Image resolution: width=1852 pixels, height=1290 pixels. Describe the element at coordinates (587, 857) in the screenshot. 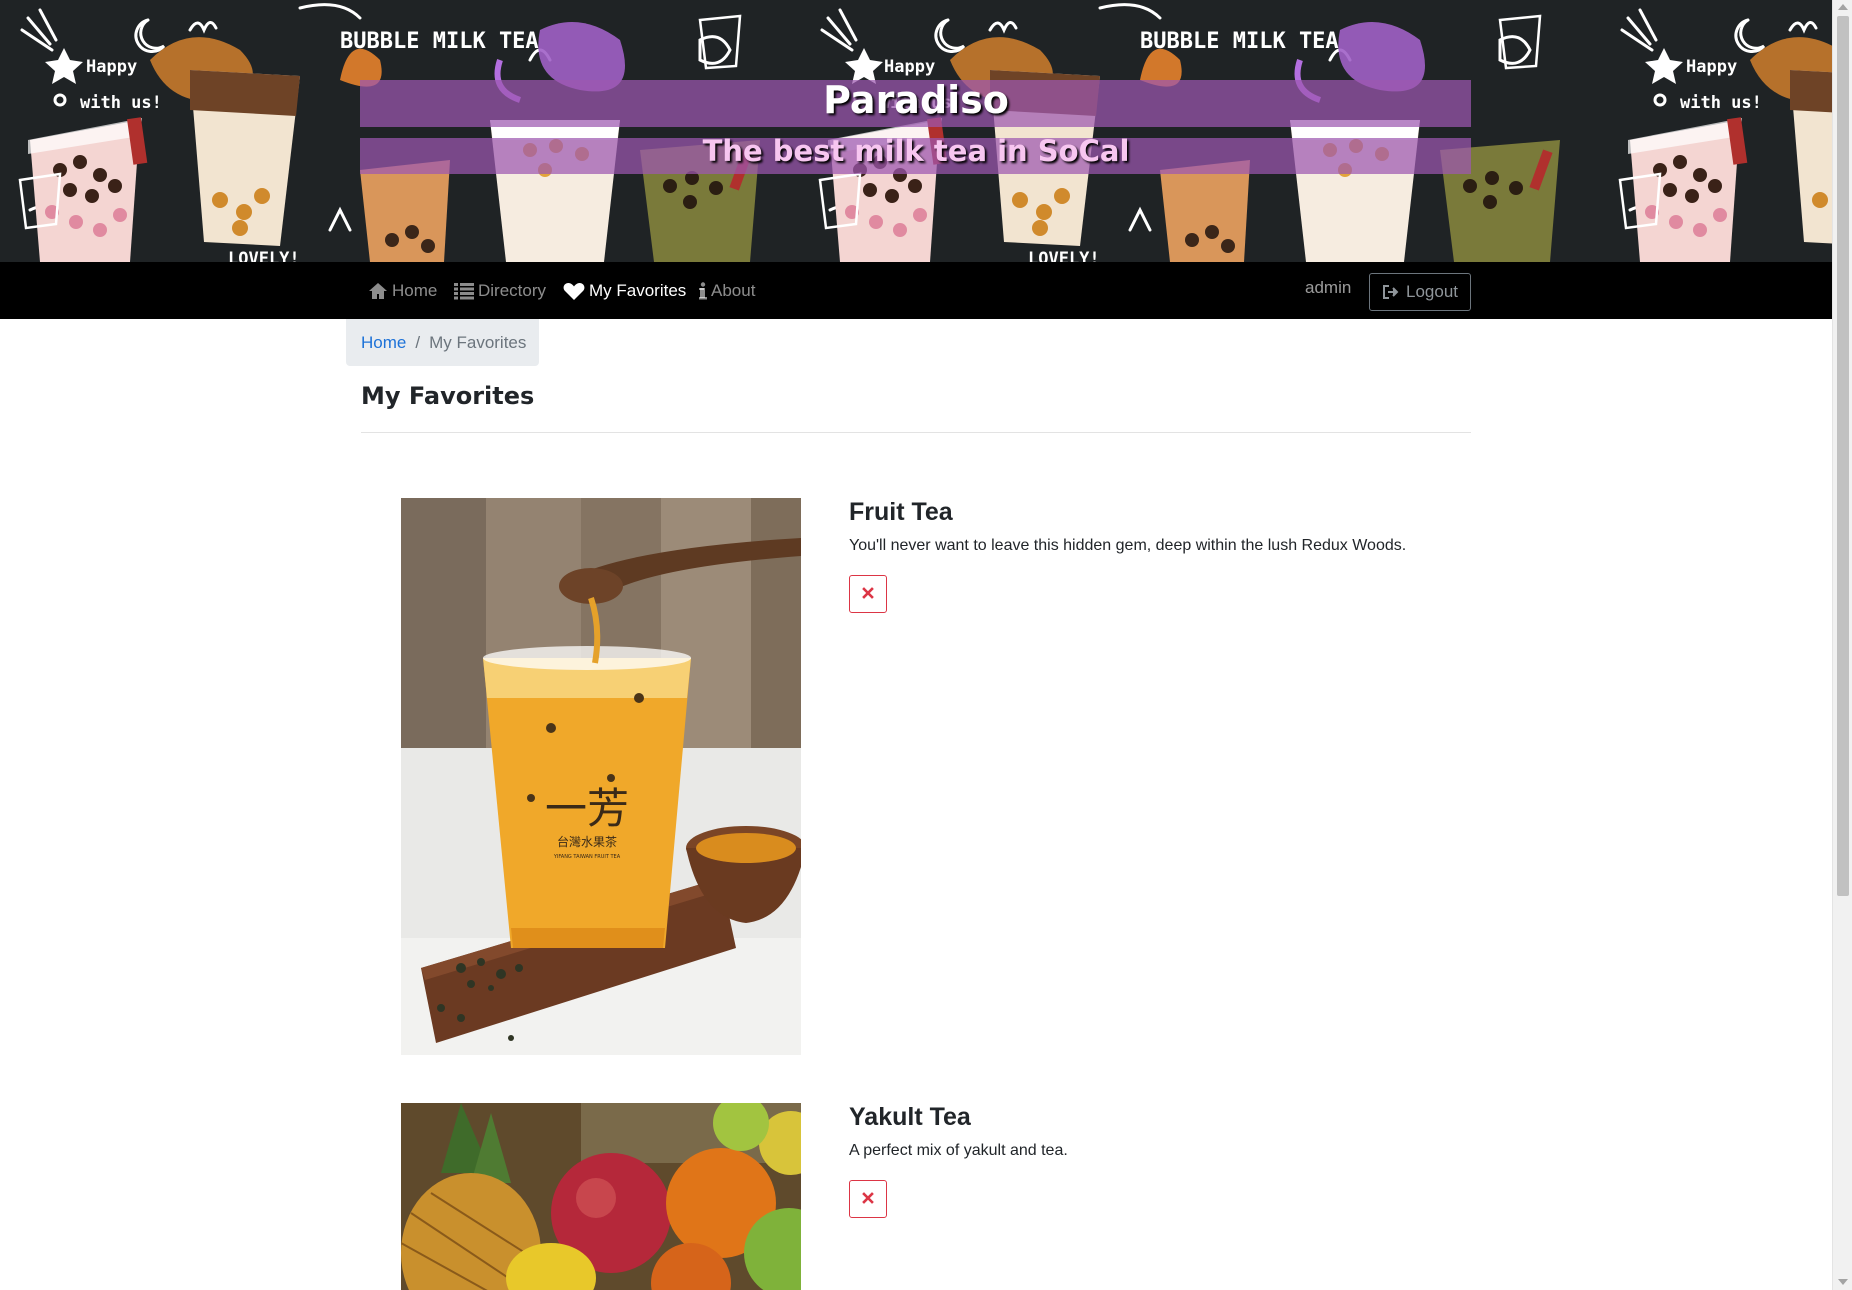

I see `cup-logo-brand: YIFANG TAIWAN FRUIT TEA` at that location.